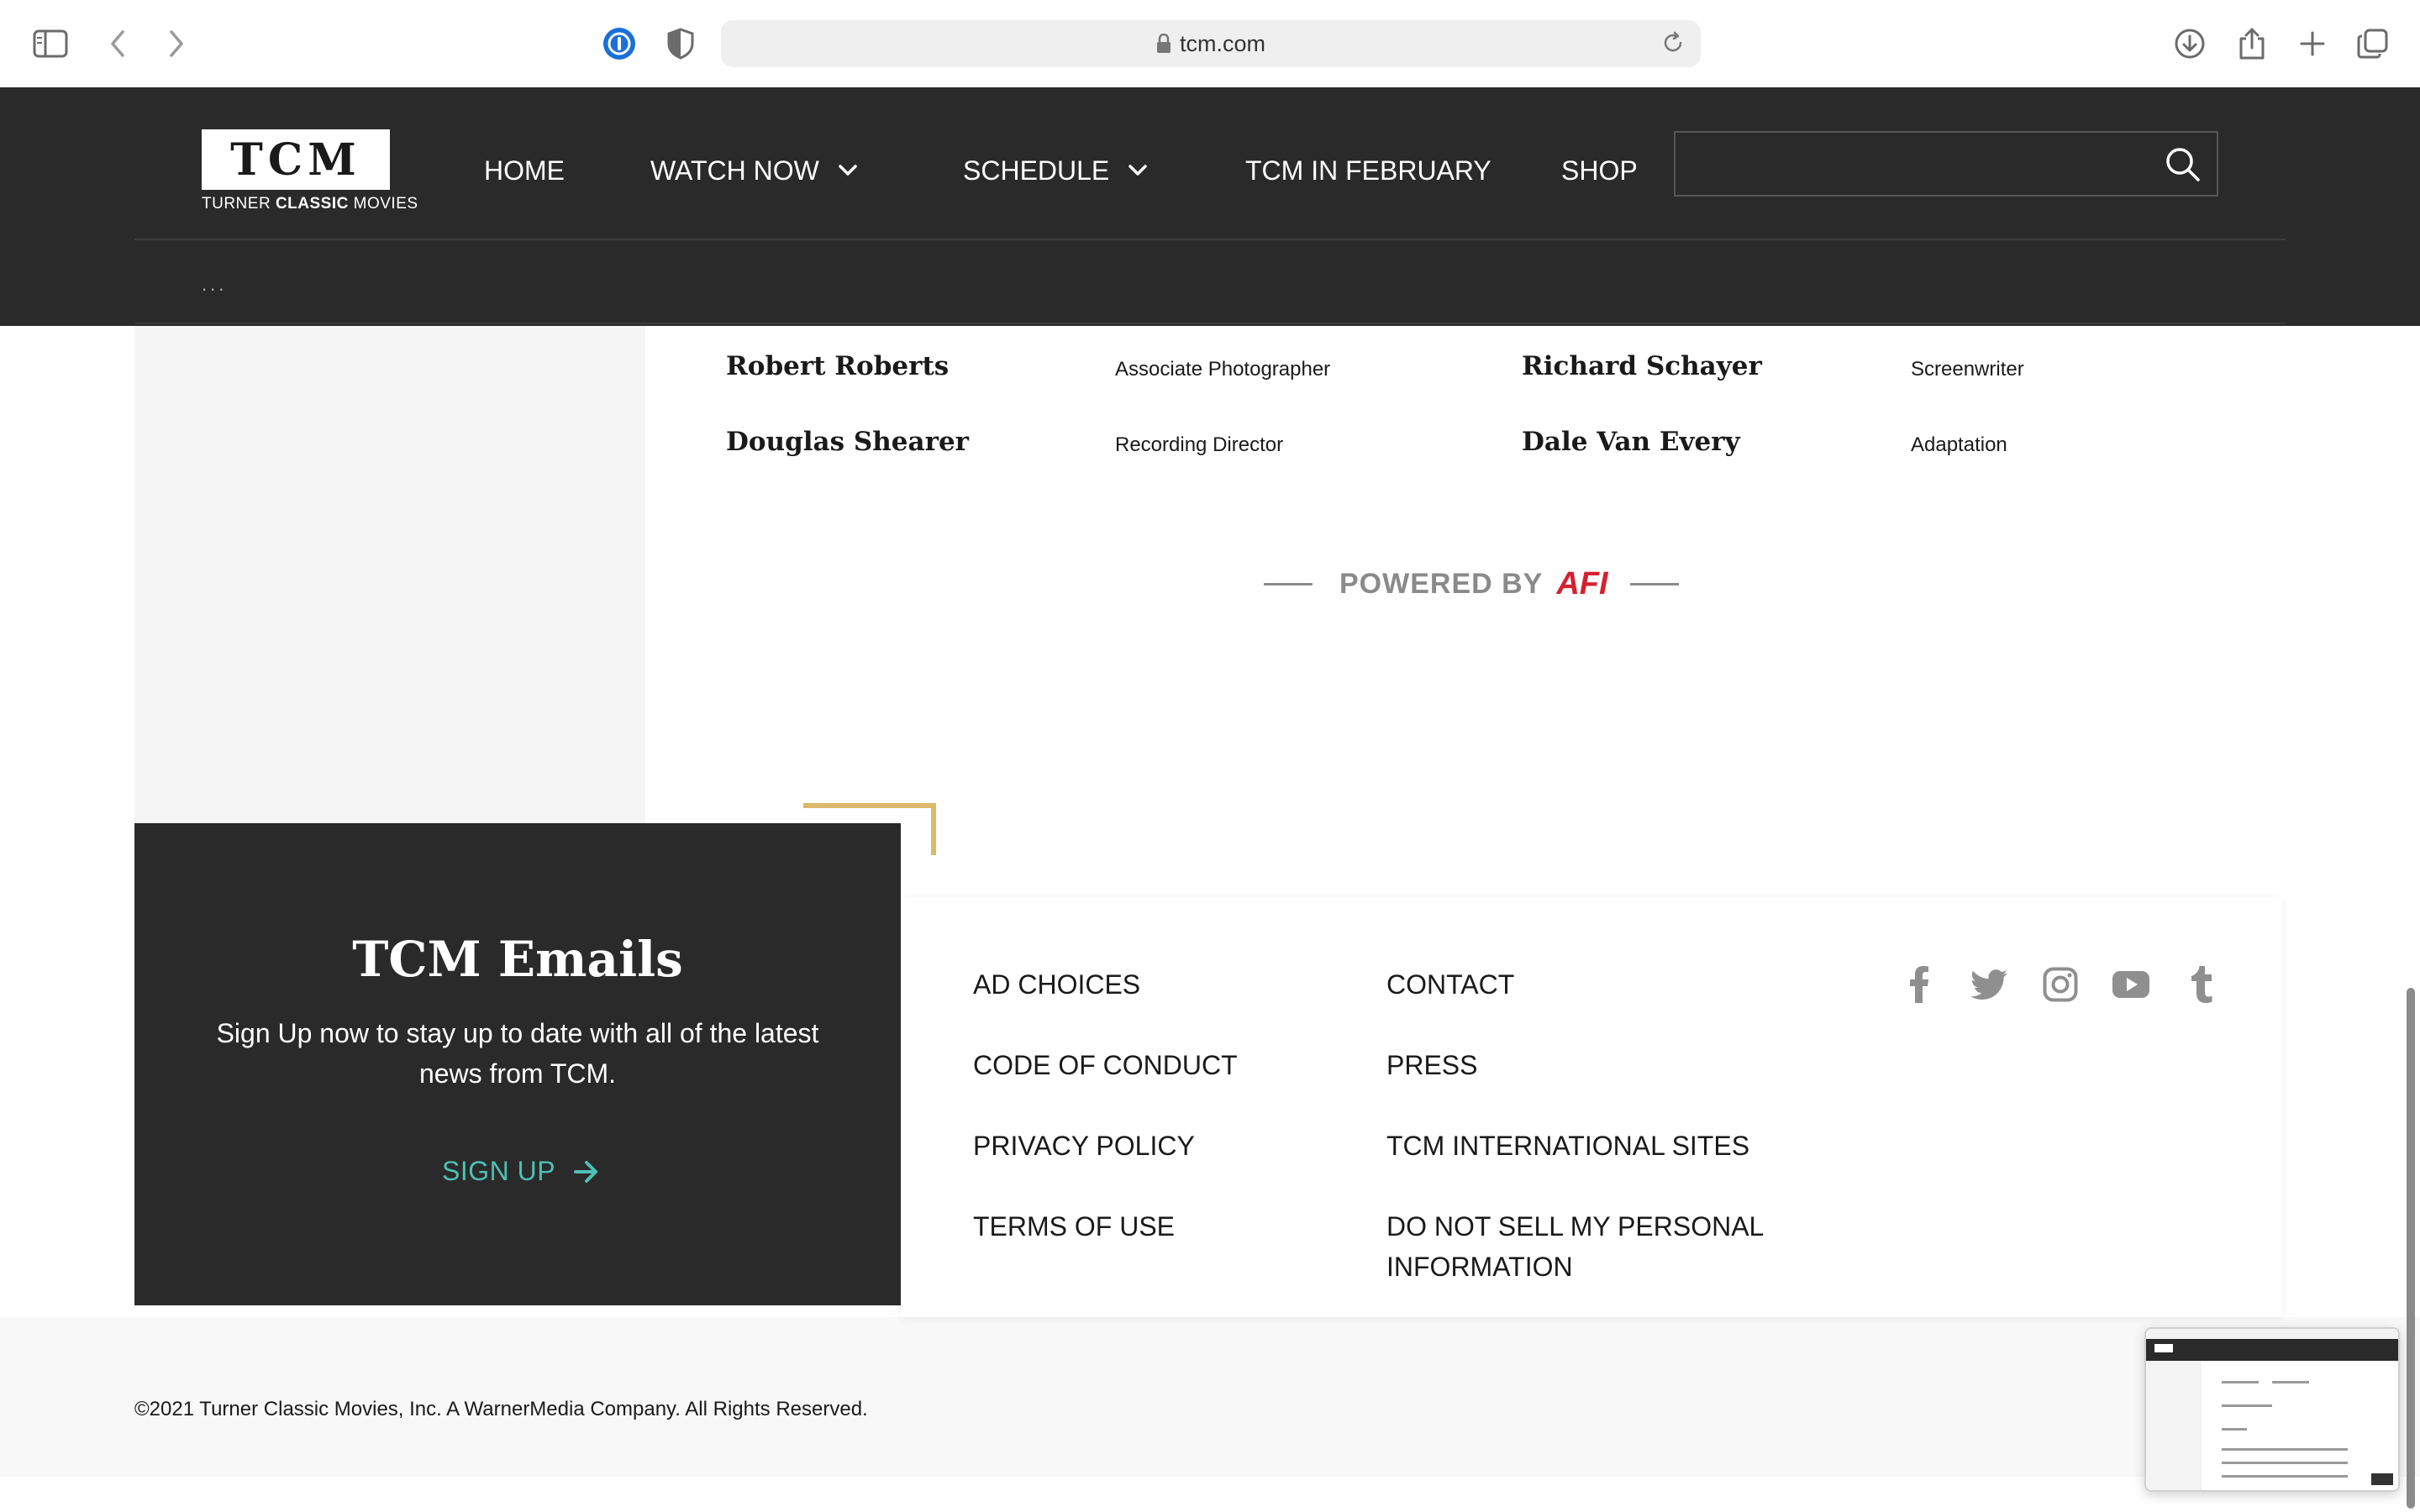 This screenshot has height=1512, width=2420. I want to click on twitter-link, so click(1990, 984).